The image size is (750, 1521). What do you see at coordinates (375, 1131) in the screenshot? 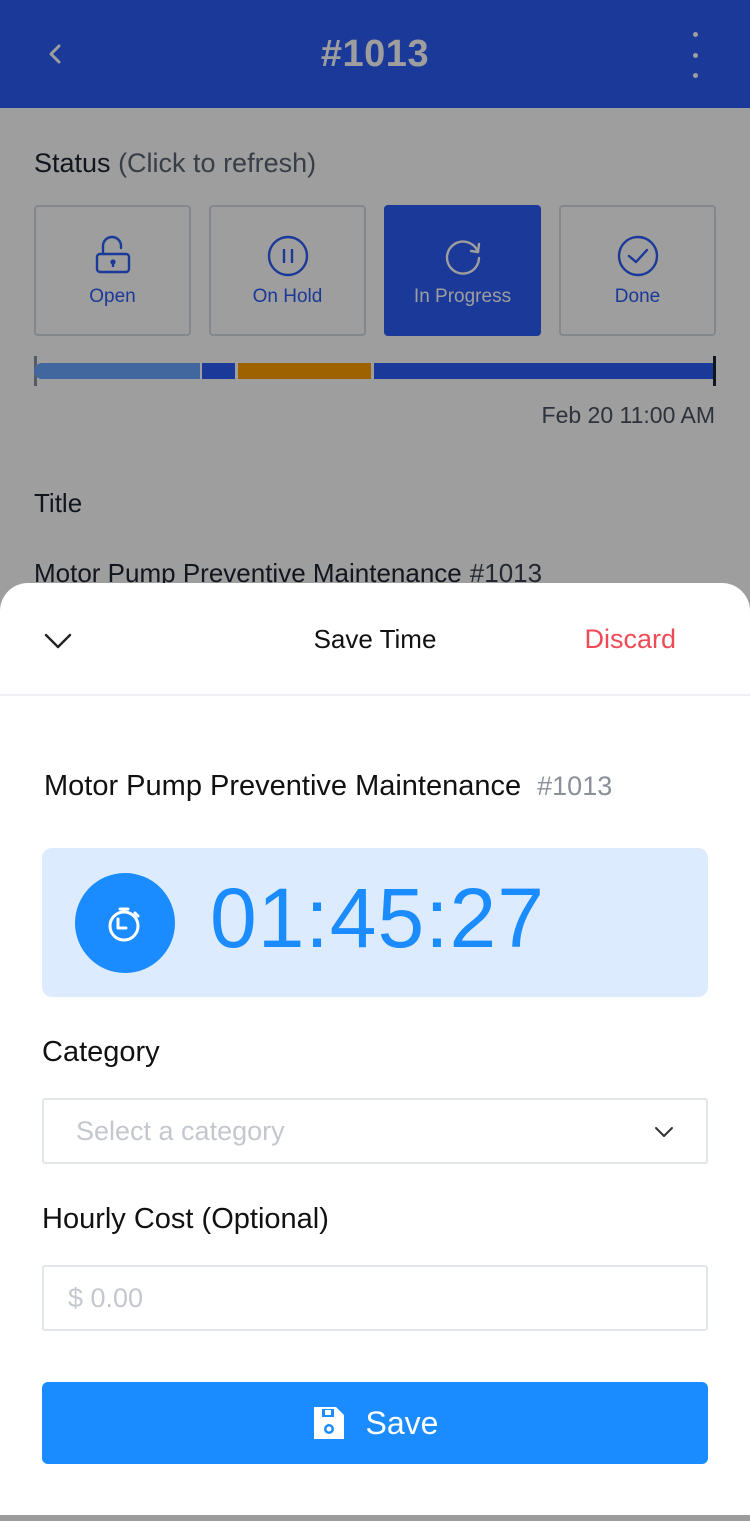
I see `category-select: Select a category` at bounding box center [375, 1131].